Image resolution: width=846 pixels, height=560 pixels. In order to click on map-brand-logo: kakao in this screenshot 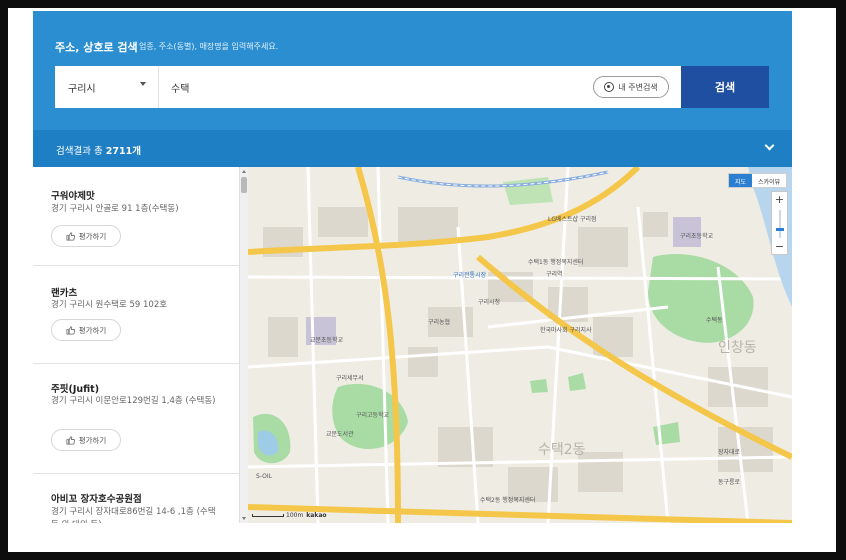, I will do `click(316, 515)`.